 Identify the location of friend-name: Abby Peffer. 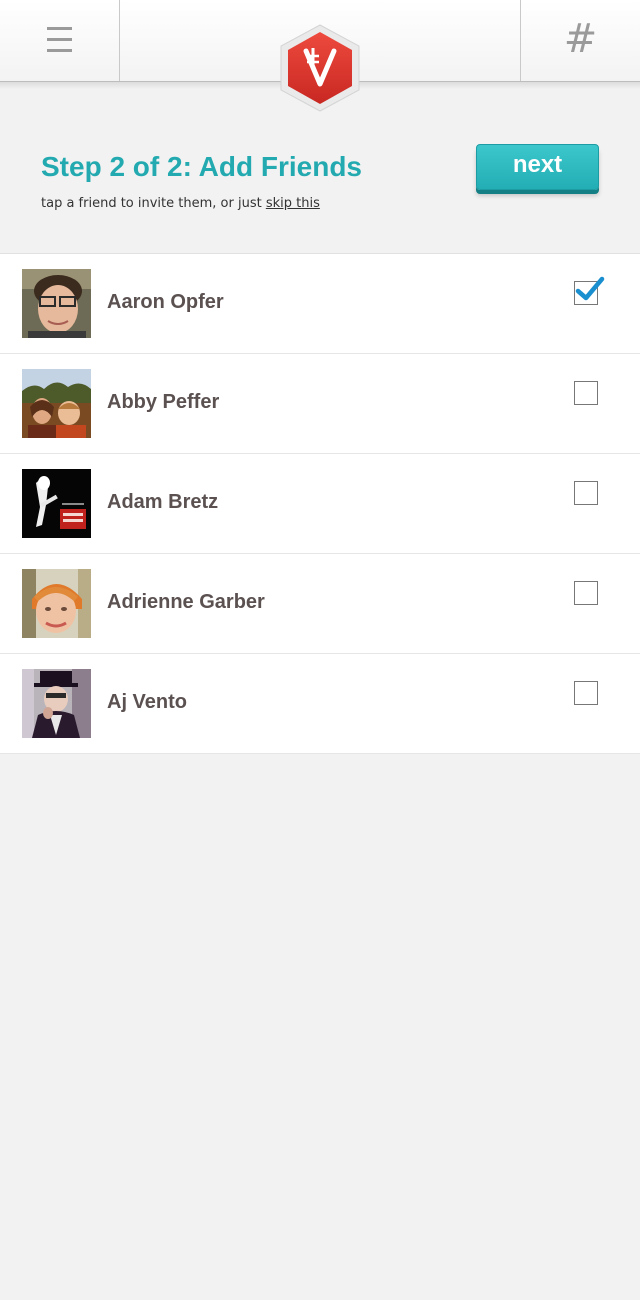
(163, 402).